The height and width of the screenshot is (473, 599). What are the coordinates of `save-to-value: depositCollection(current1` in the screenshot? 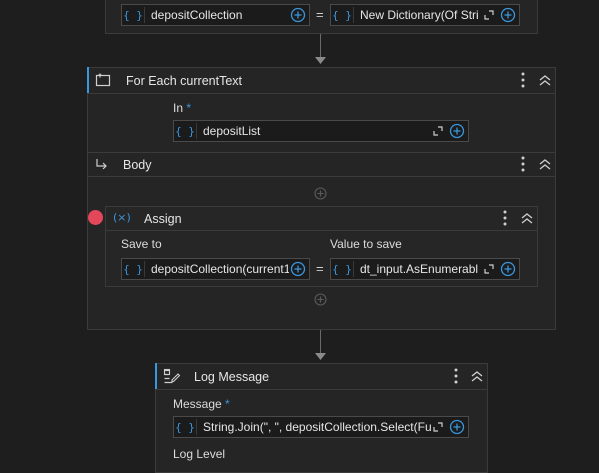 It's located at (220, 269).